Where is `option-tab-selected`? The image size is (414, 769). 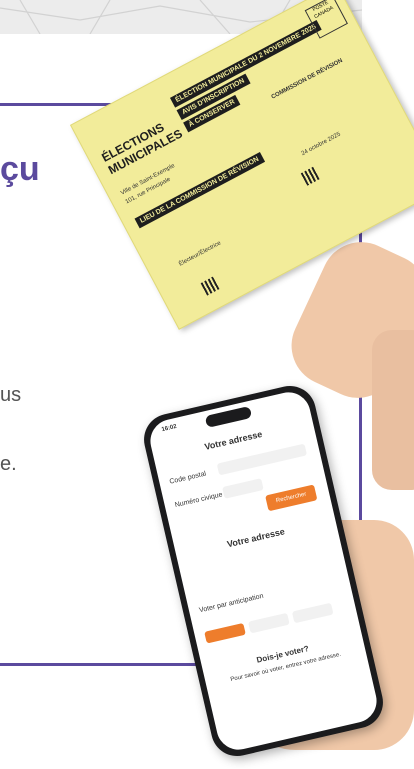
option-tab-selected is located at coordinates (225, 633).